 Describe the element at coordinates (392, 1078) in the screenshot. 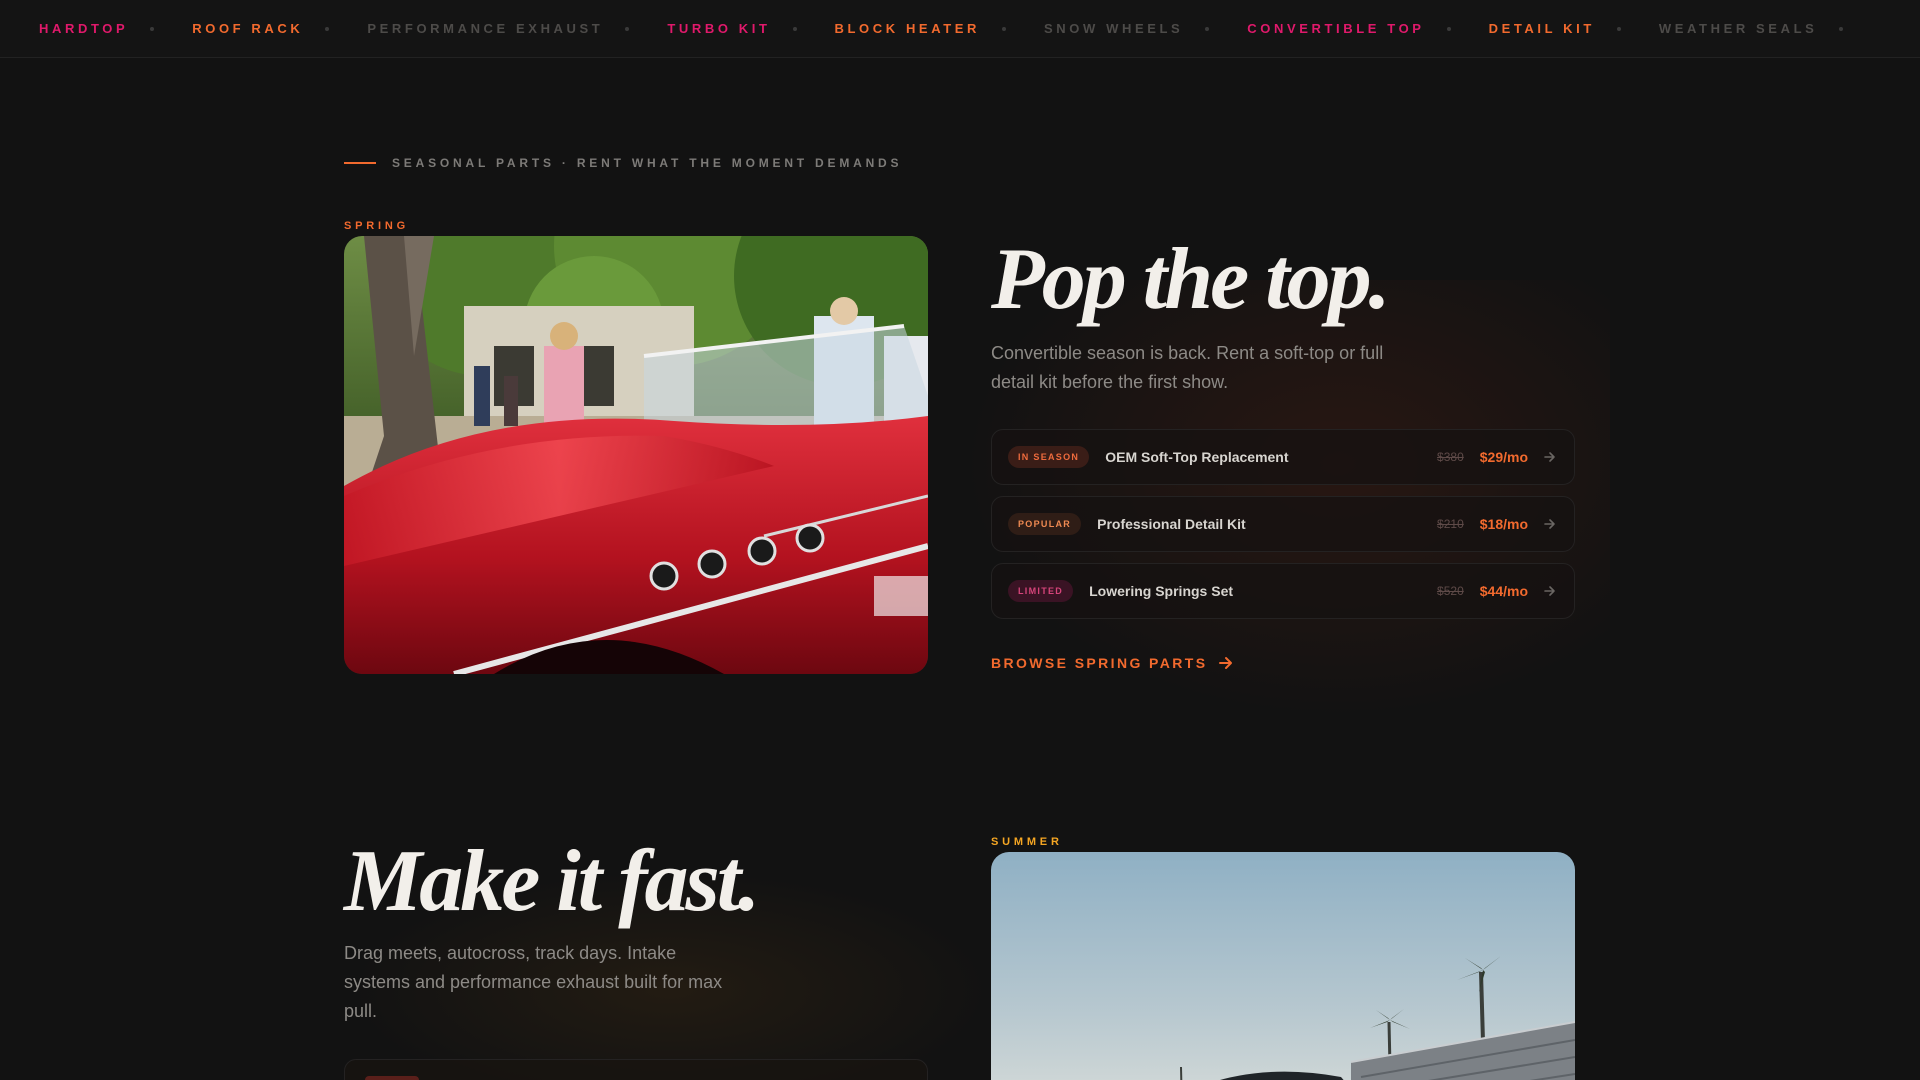

I see `summer-offer-badge` at that location.